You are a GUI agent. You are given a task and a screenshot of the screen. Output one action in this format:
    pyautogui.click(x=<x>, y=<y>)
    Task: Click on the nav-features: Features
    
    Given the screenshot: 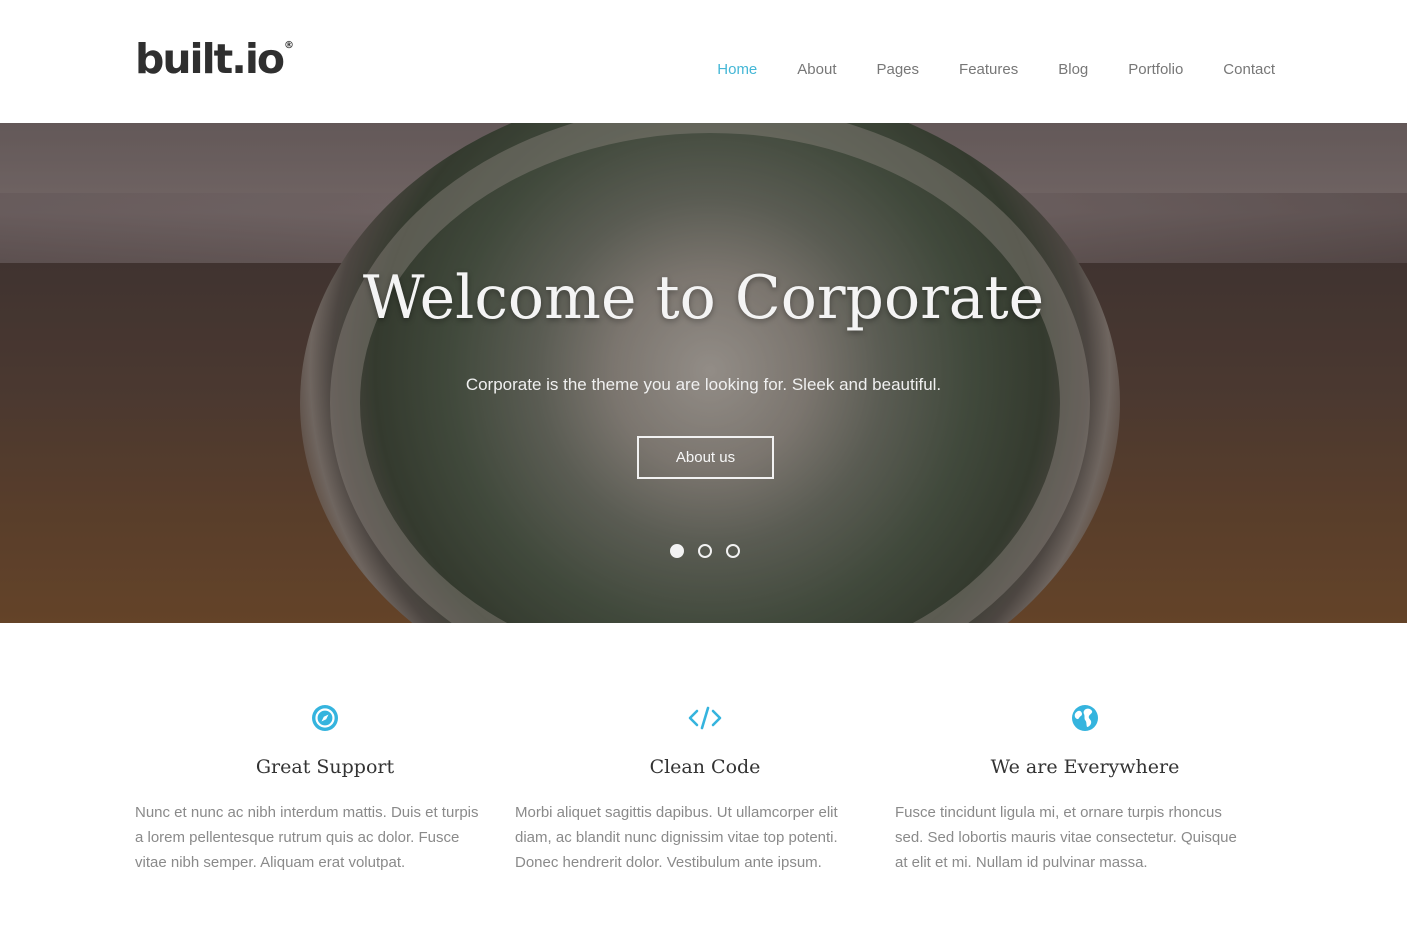 What is the action you would take?
    pyautogui.click(x=988, y=70)
    